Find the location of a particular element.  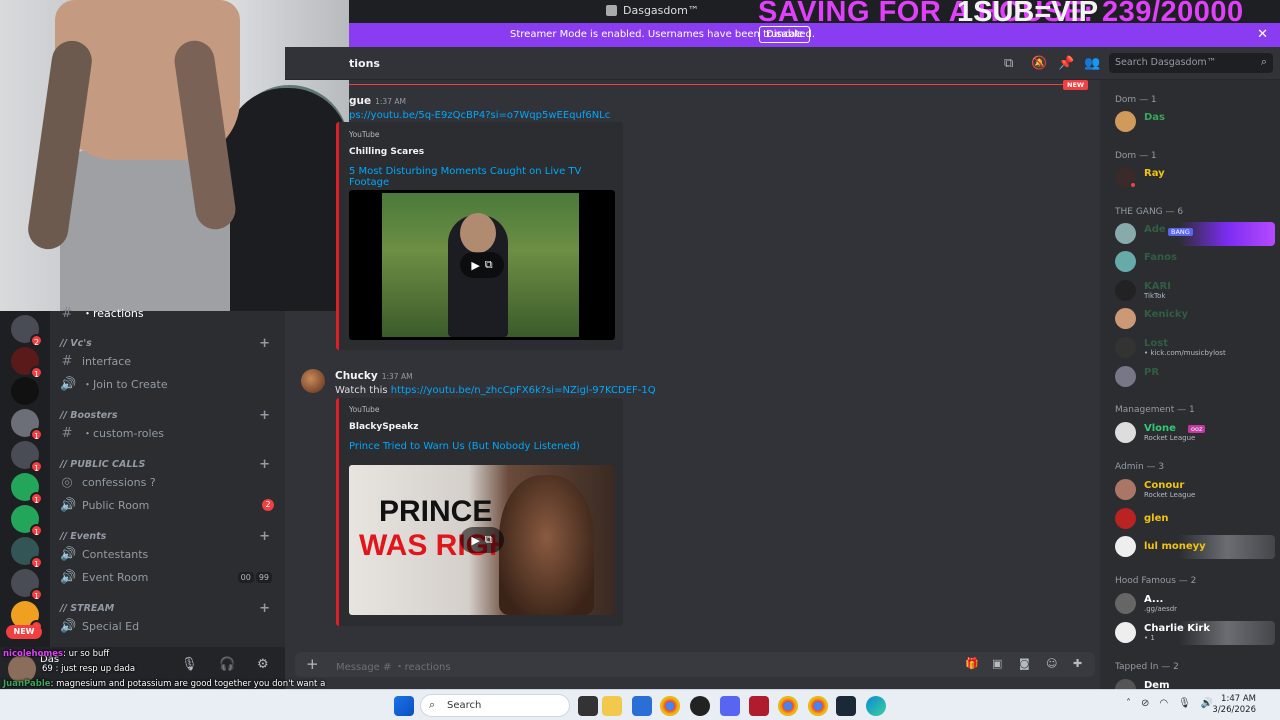

member-item: Lost • kick.com/musicbylost is located at coordinates (1195, 348).